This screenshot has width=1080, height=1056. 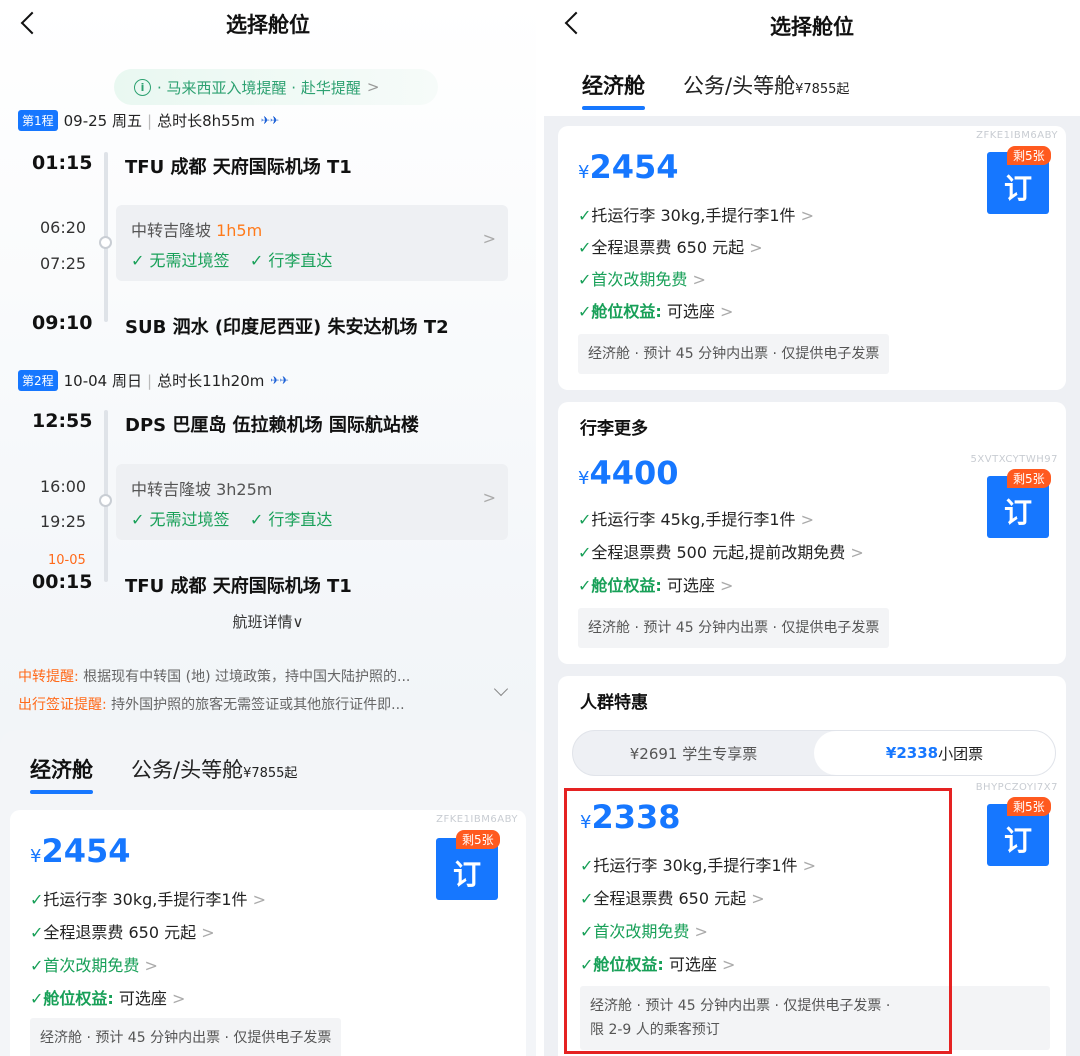 What do you see at coordinates (614, 703) in the screenshot?
I see `group-title: 人群特惠` at bounding box center [614, 703].